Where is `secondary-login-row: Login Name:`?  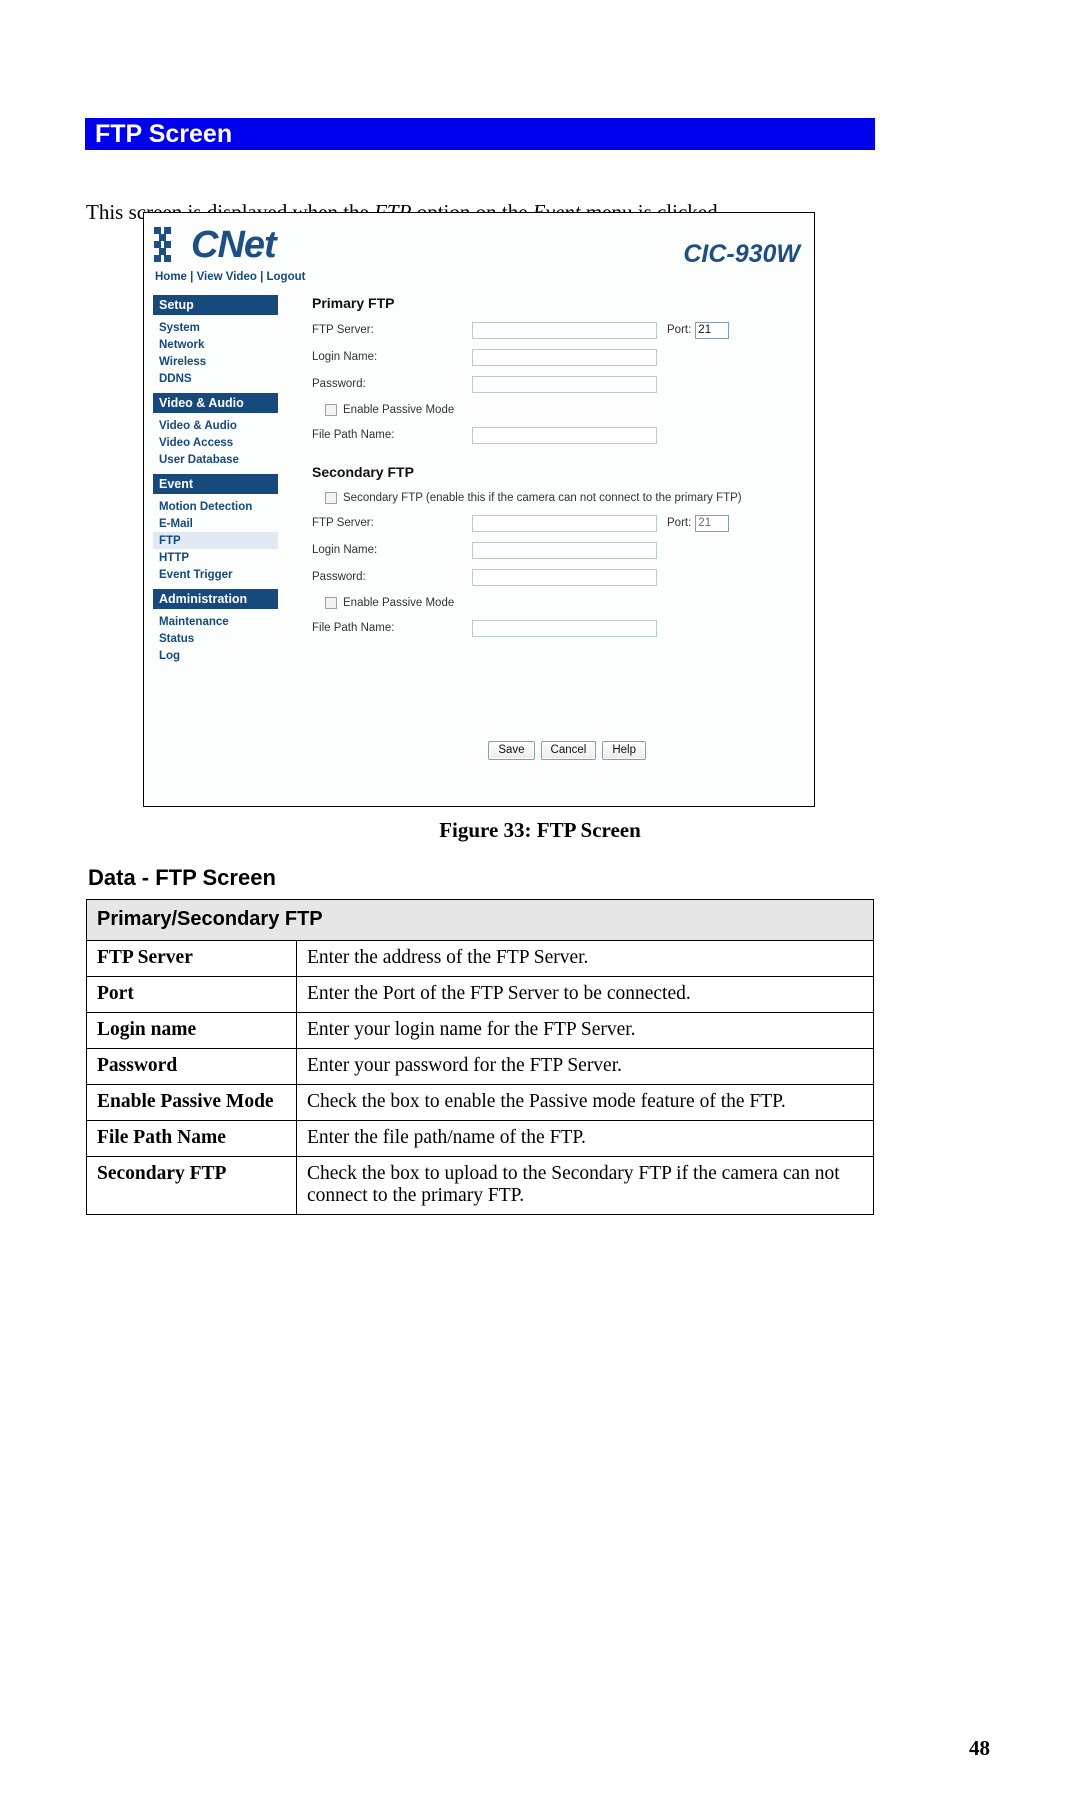 secondary-login-row: Login Name: is located at coordinates (560, 550).